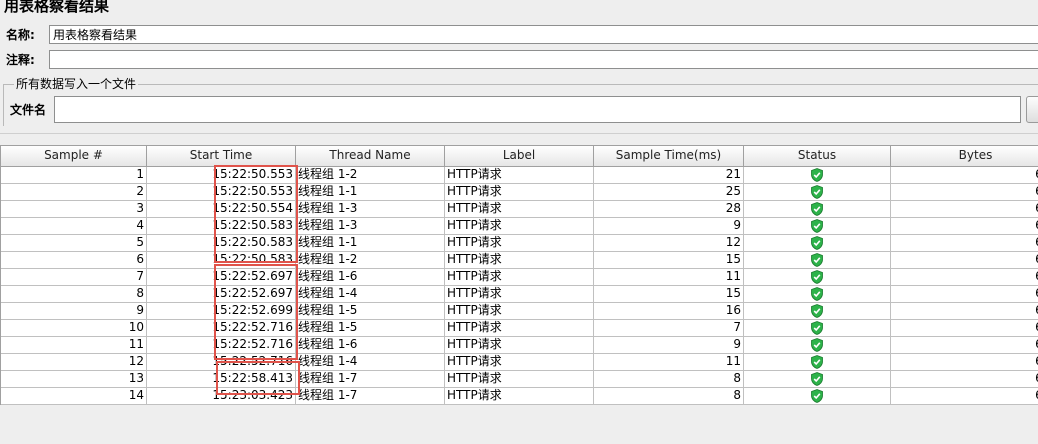  I want to click on cell-thread-name: 线程组 1-5, so click(370, 311).